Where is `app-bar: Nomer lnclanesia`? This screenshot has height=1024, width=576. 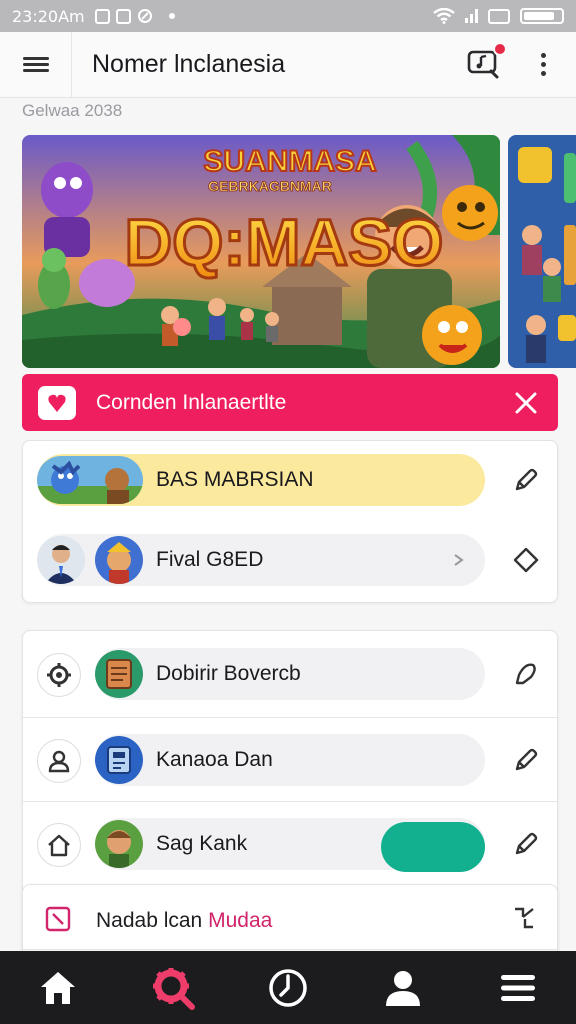 app-bar: Nomer lnclanesia is located at coordinates (288, 64).